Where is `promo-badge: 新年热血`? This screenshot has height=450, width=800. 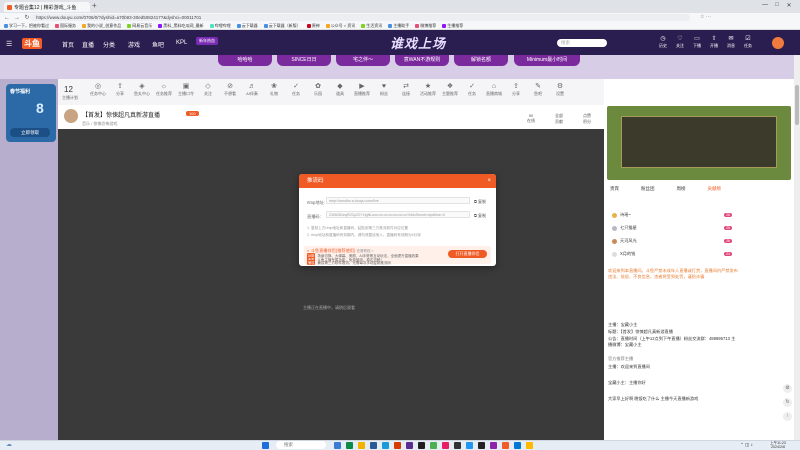 promo-badge: 新年热血 is located at coordinates (207, 41).